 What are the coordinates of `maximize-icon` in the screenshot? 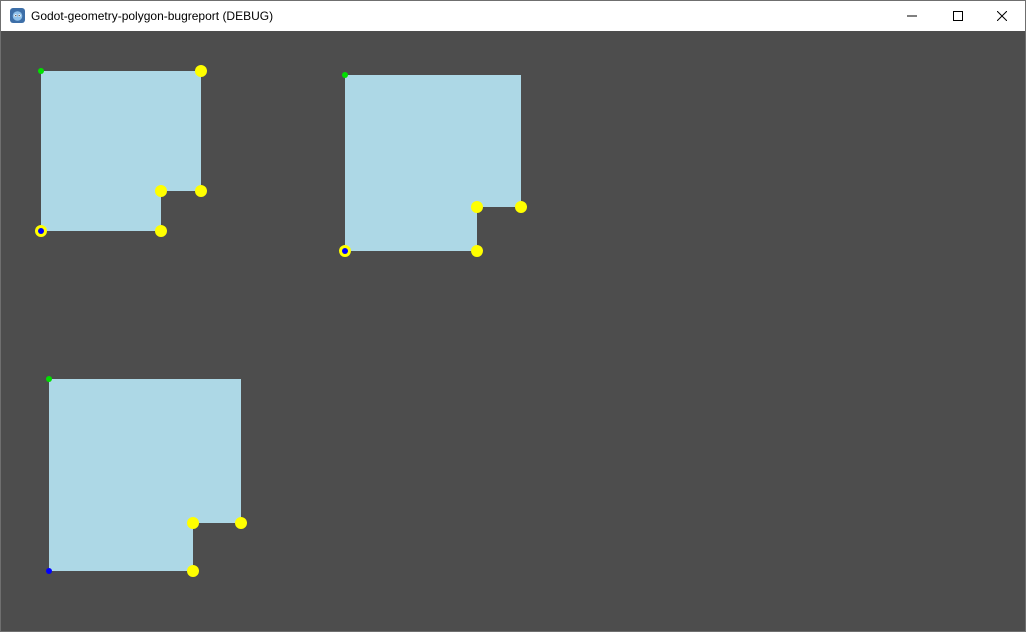 It's located at (958, 16).